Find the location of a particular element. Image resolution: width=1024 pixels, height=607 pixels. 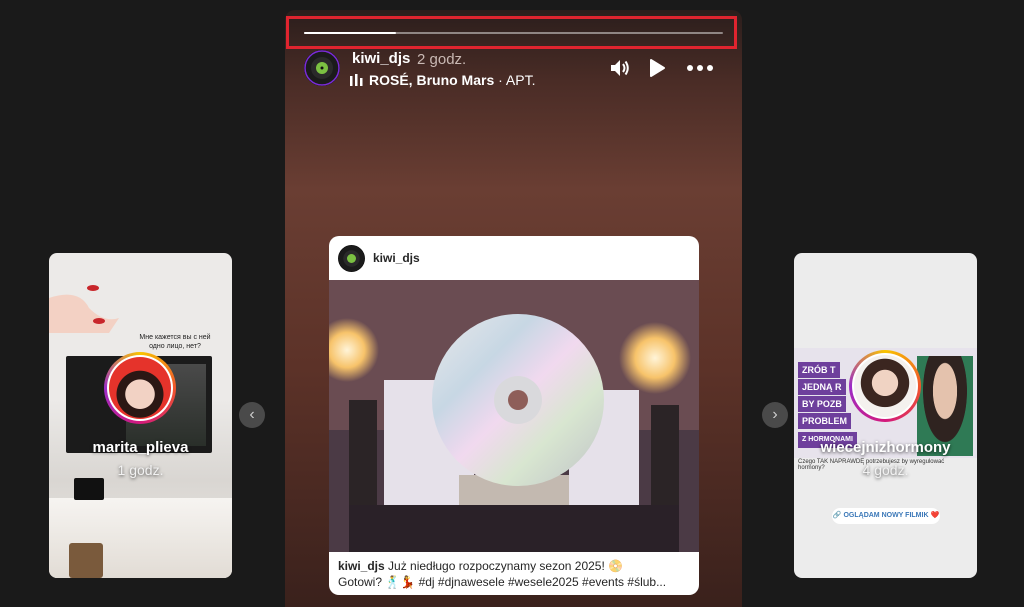

play-icon is located at coordinates (657, 68).